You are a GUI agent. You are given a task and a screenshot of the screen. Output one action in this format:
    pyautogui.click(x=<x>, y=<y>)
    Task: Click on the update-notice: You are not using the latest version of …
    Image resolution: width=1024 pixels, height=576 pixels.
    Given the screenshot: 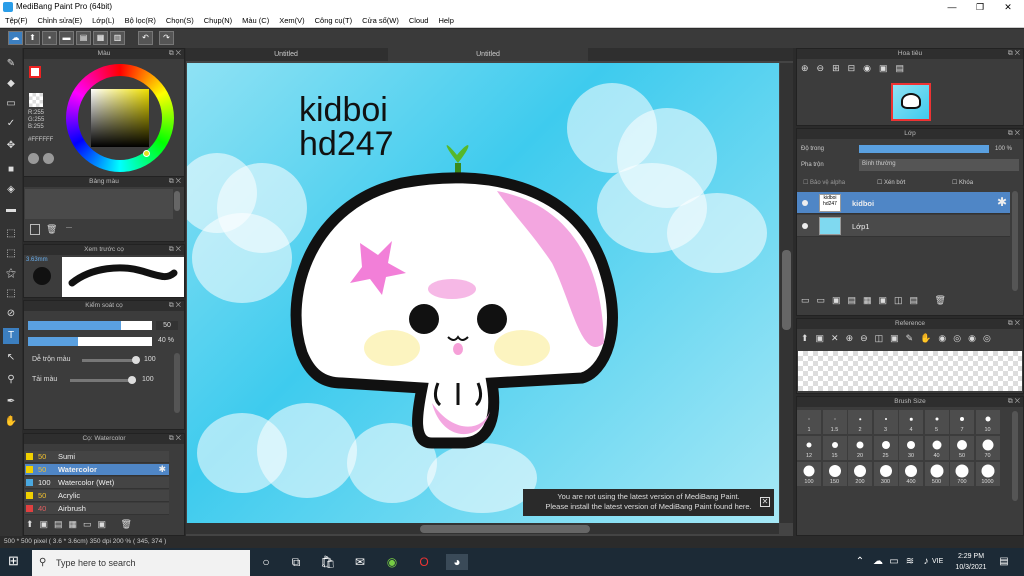 What is the action you would take?
    pyautogui.click(x=648, y=502)
    